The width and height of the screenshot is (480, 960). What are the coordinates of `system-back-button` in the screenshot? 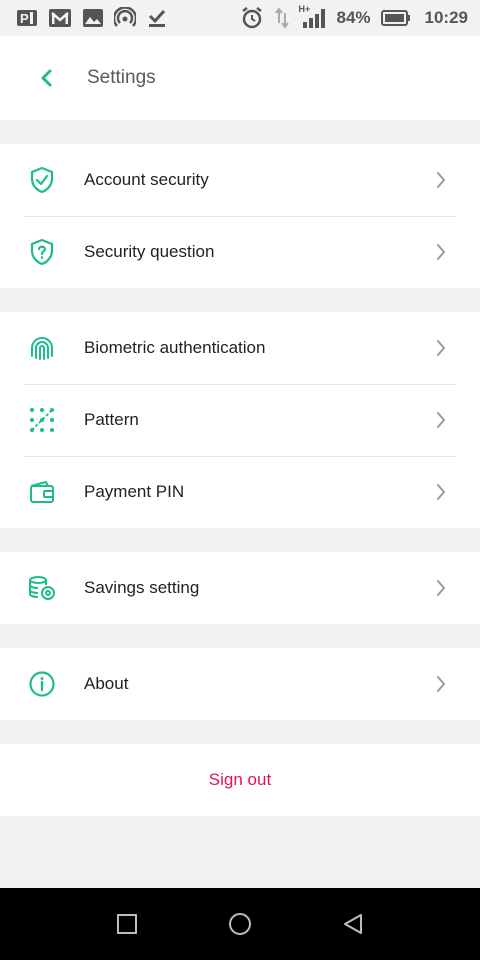 It's located at (353, 924).